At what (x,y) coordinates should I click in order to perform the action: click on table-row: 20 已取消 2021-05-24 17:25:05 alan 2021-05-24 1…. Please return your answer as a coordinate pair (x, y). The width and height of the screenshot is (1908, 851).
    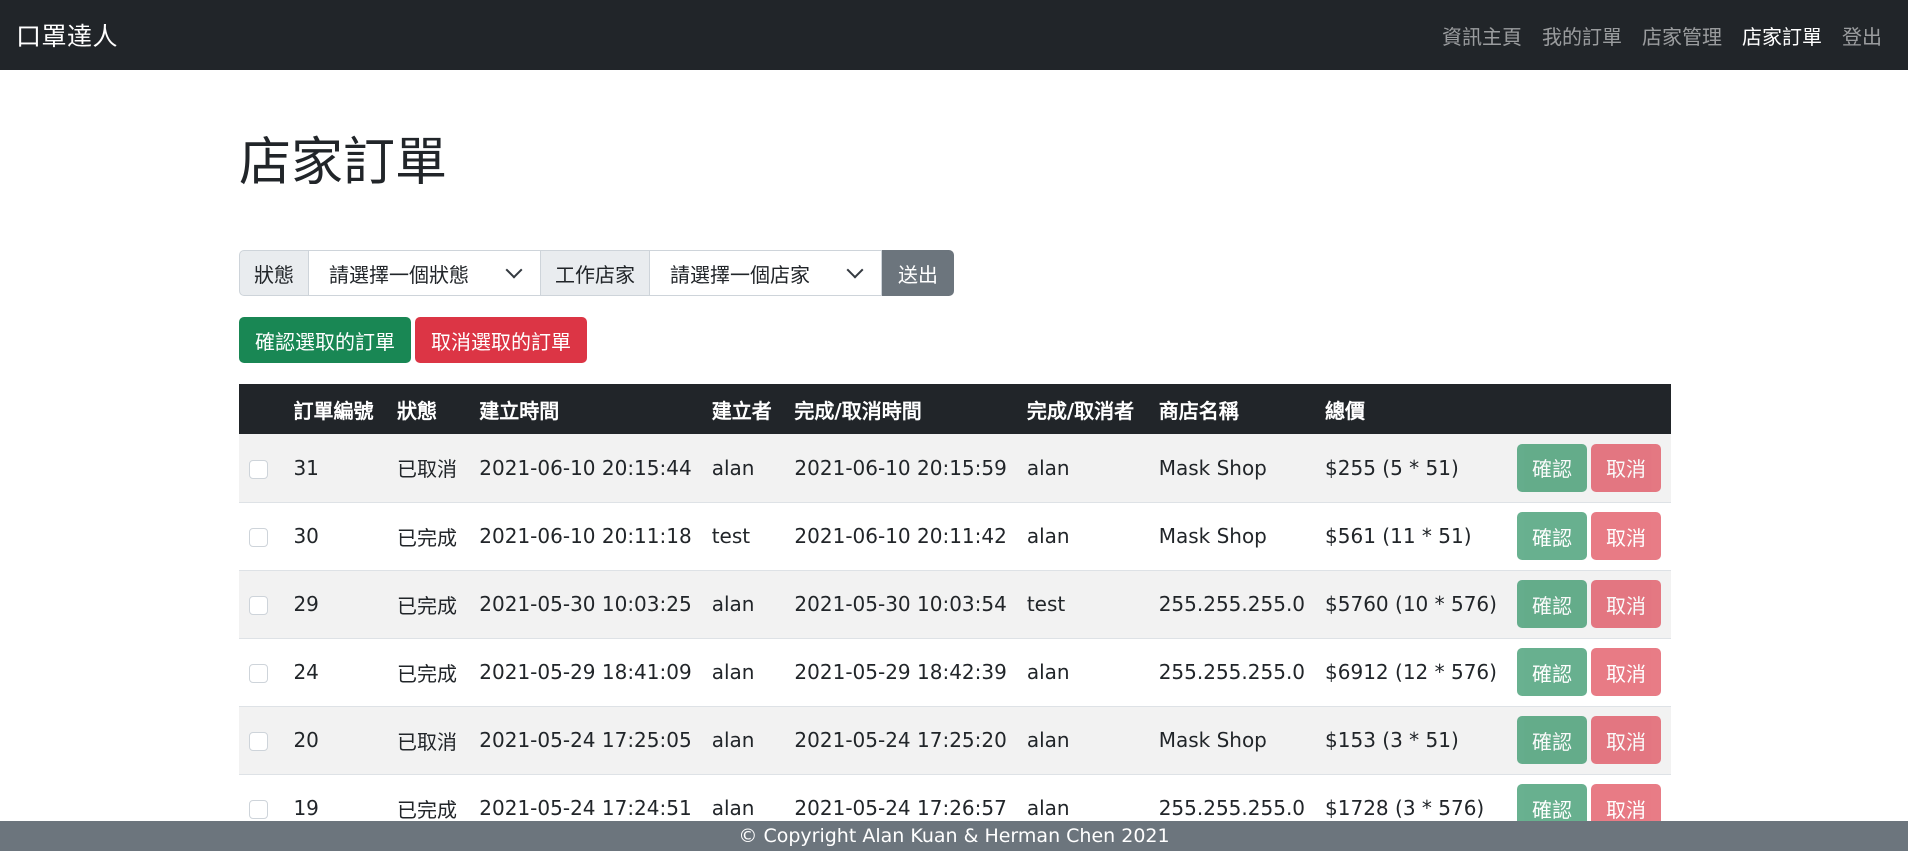
    Looking at the image, I should click on (955, 740).